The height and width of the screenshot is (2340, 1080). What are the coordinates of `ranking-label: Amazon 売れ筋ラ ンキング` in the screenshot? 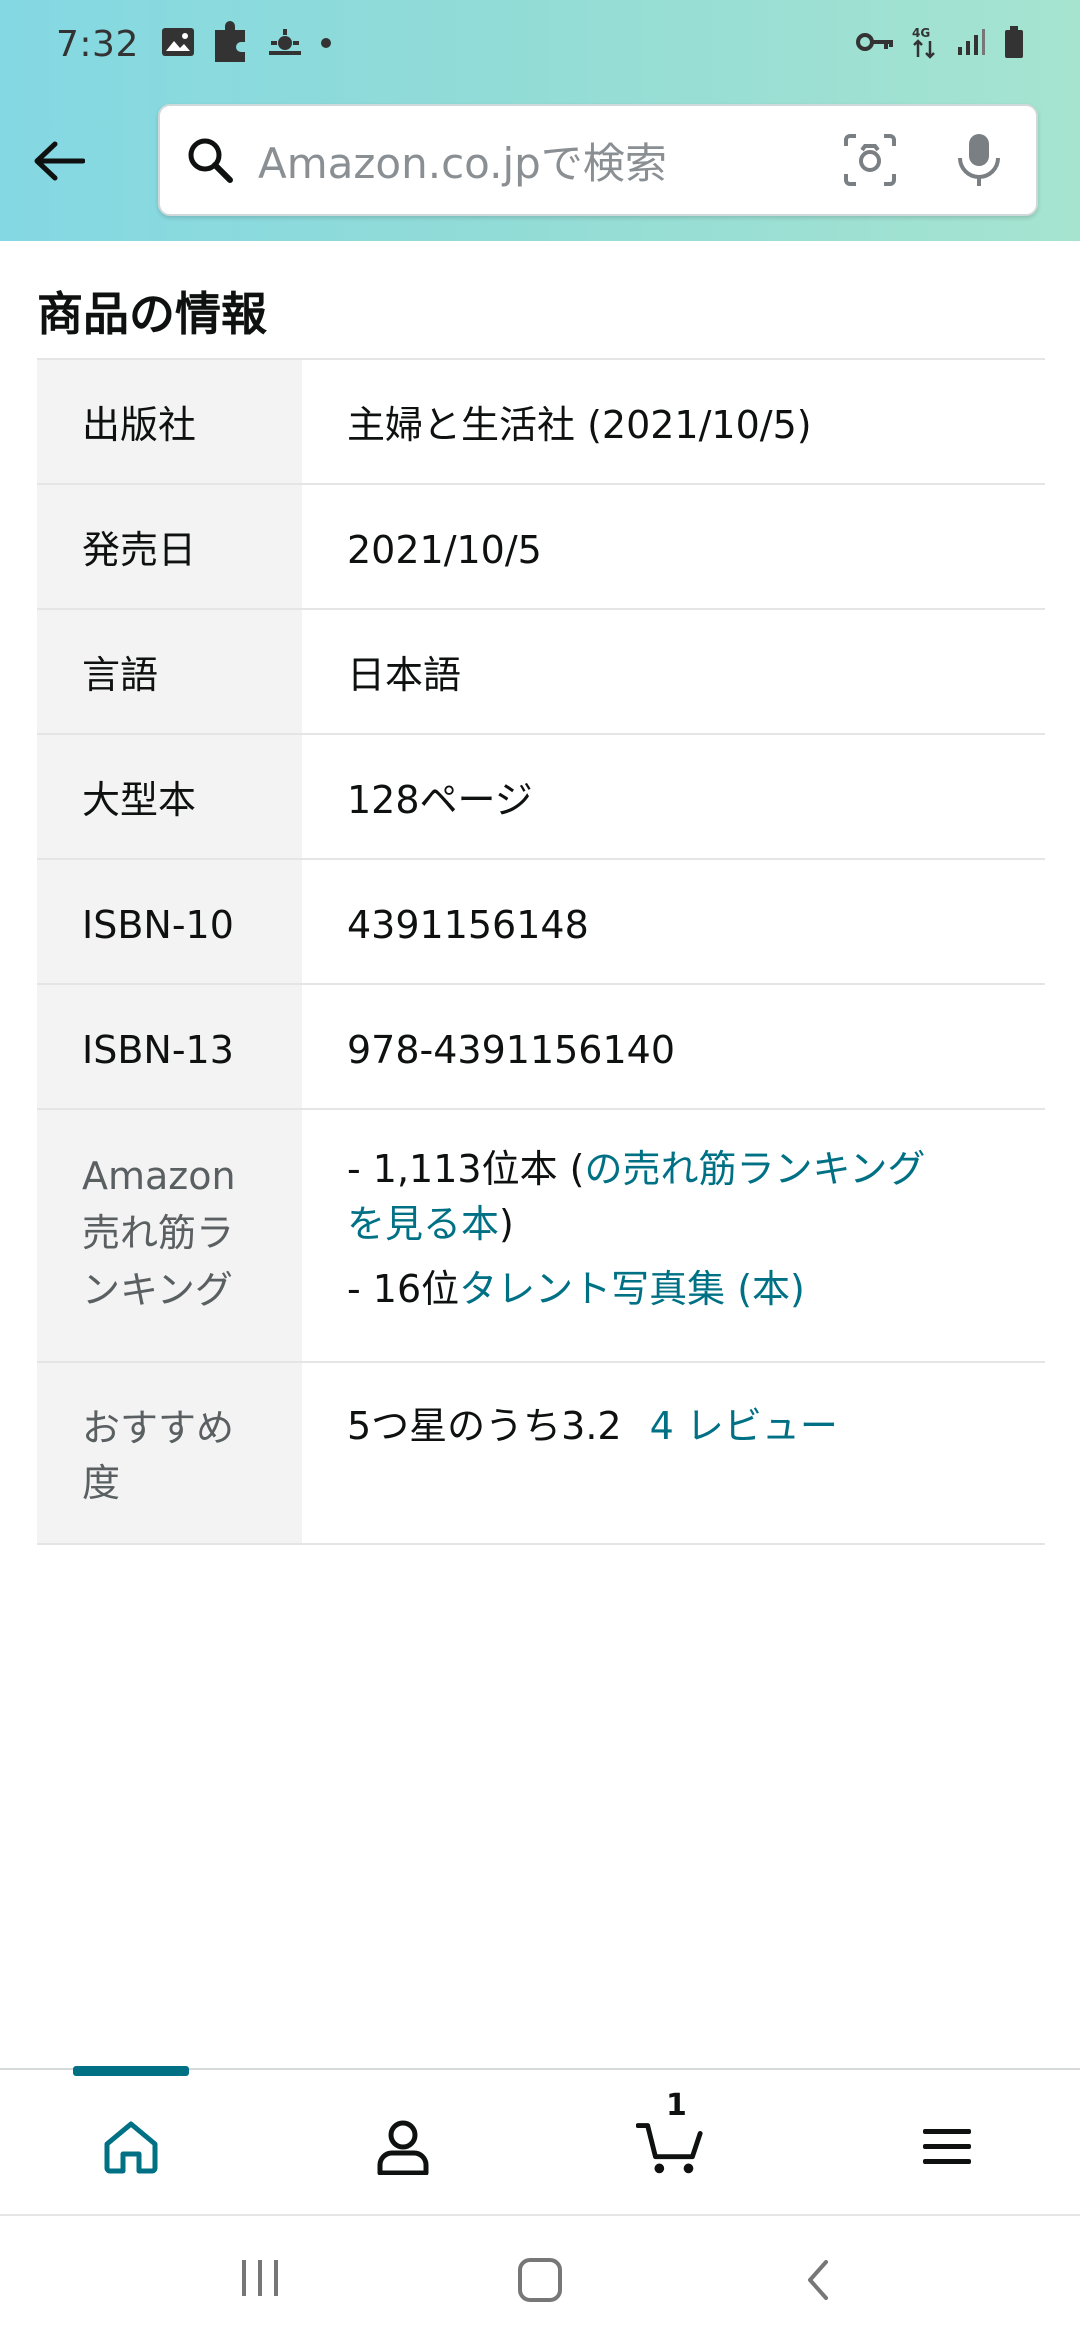 It's located at (169, 1235).